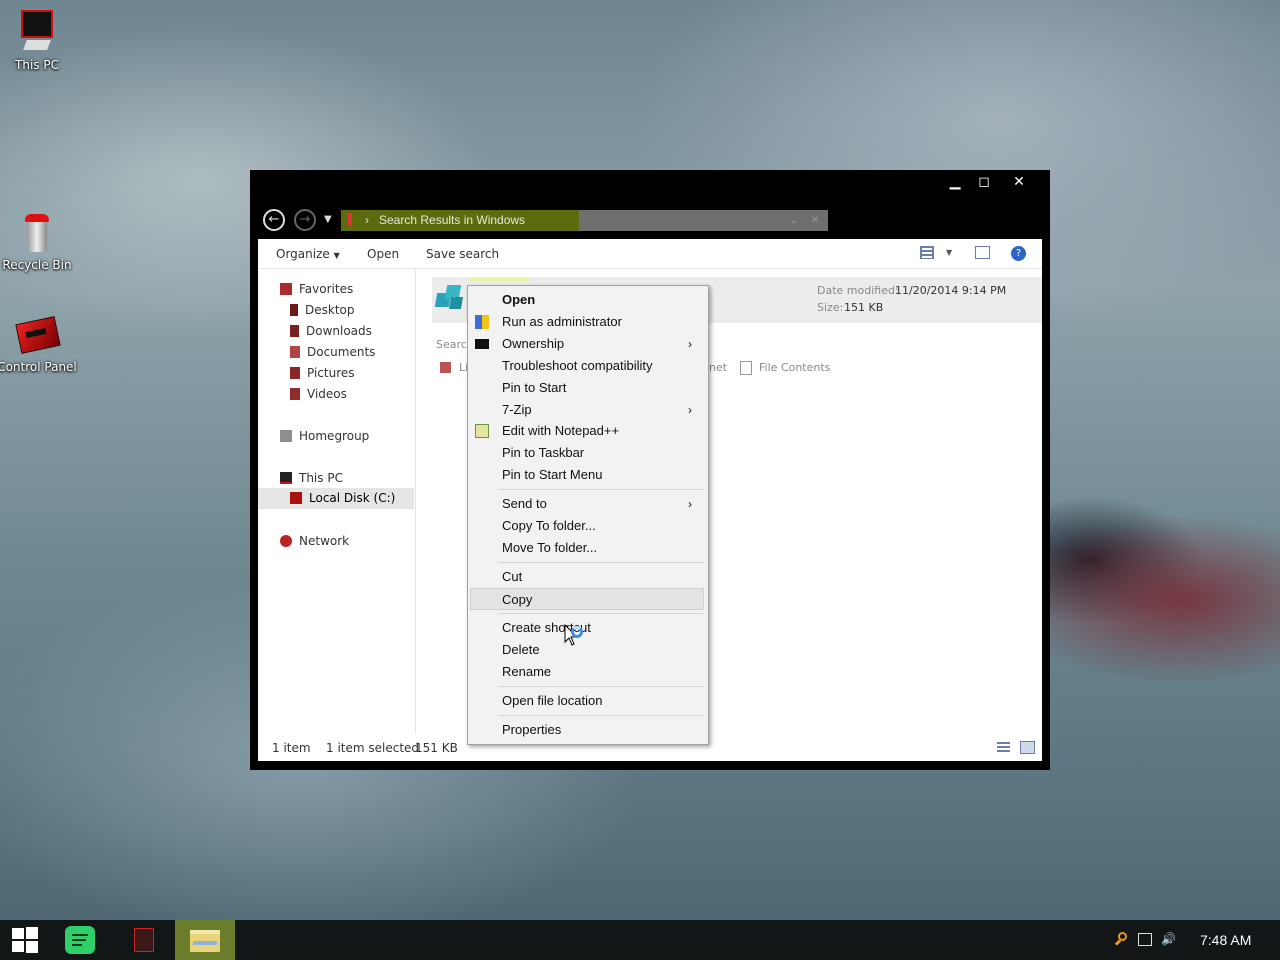  Describe the element at coordinates (450, 298) in the screenshot. I see `registry-file-icon` at that location.